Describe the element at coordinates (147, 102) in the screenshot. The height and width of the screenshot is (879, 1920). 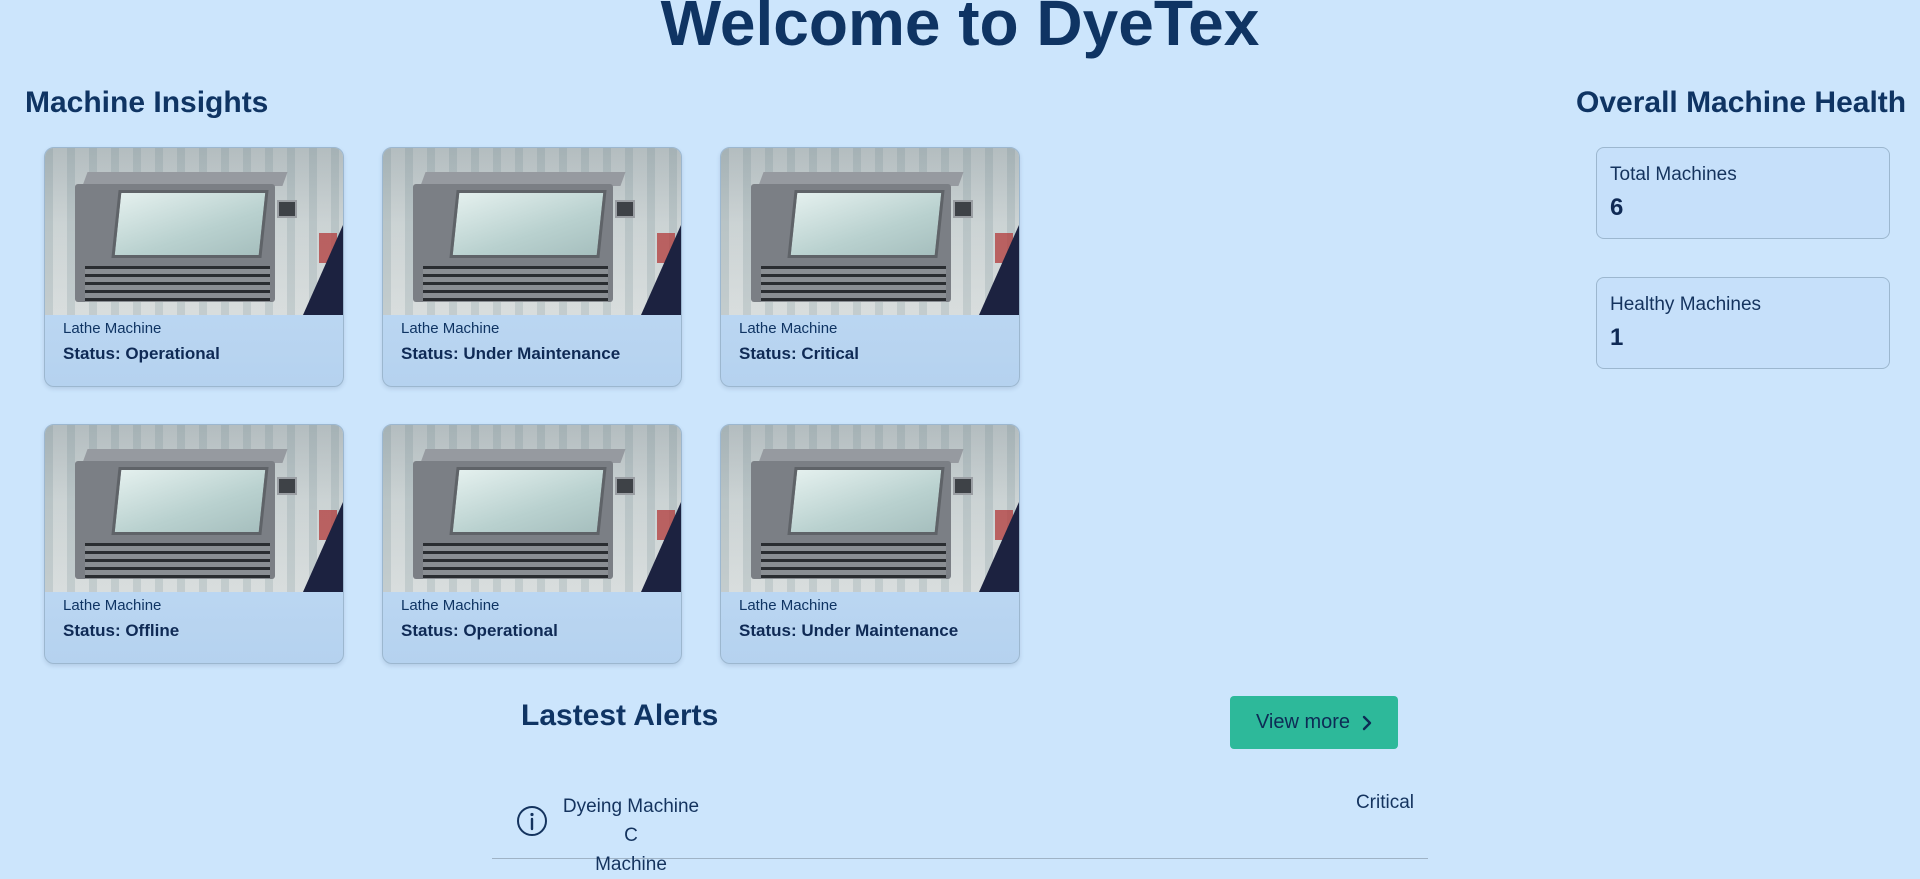
I see `machine-insights-title: Machine Insights` at that location.